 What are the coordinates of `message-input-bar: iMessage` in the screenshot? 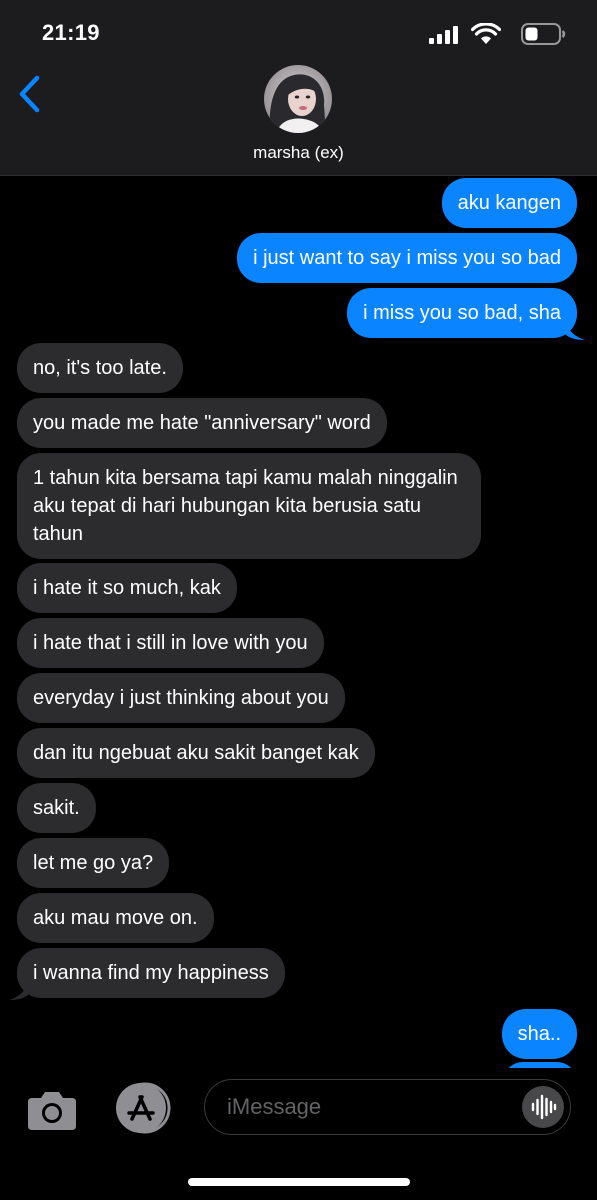 It's located at (298, 1134).